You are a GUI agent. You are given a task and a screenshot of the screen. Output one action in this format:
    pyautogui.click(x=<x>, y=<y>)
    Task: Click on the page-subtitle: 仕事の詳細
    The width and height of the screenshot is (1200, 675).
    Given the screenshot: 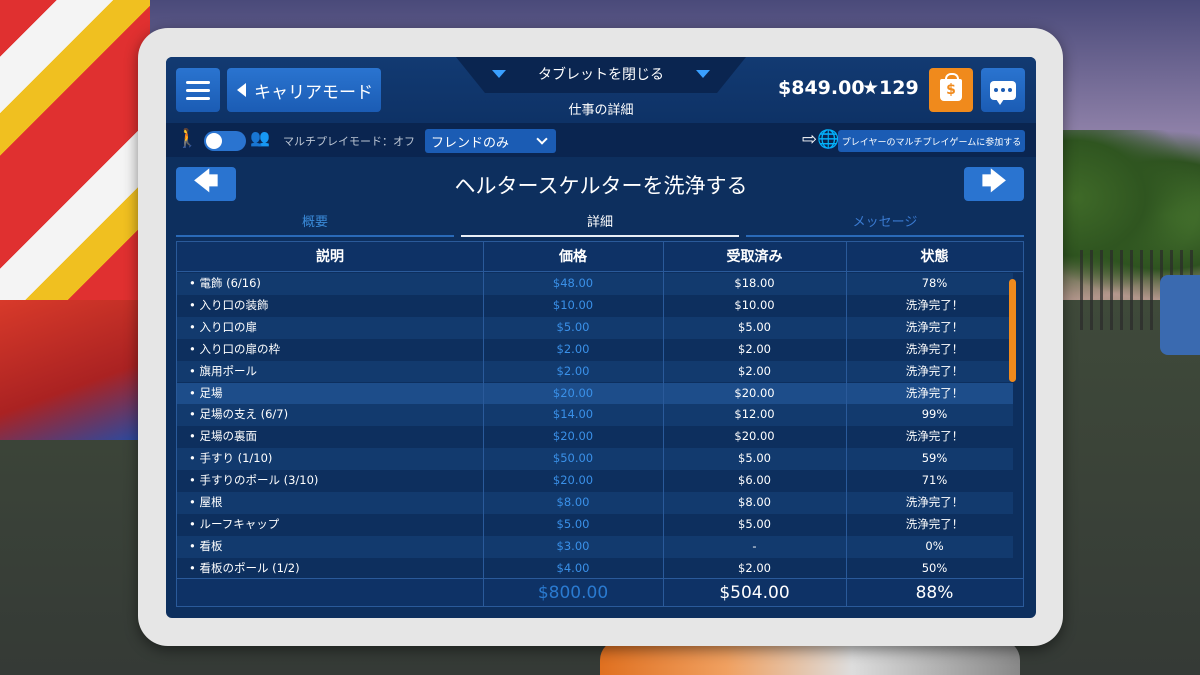 What is the action you would take?
    pyautogui.click(x=601, y=110)
    